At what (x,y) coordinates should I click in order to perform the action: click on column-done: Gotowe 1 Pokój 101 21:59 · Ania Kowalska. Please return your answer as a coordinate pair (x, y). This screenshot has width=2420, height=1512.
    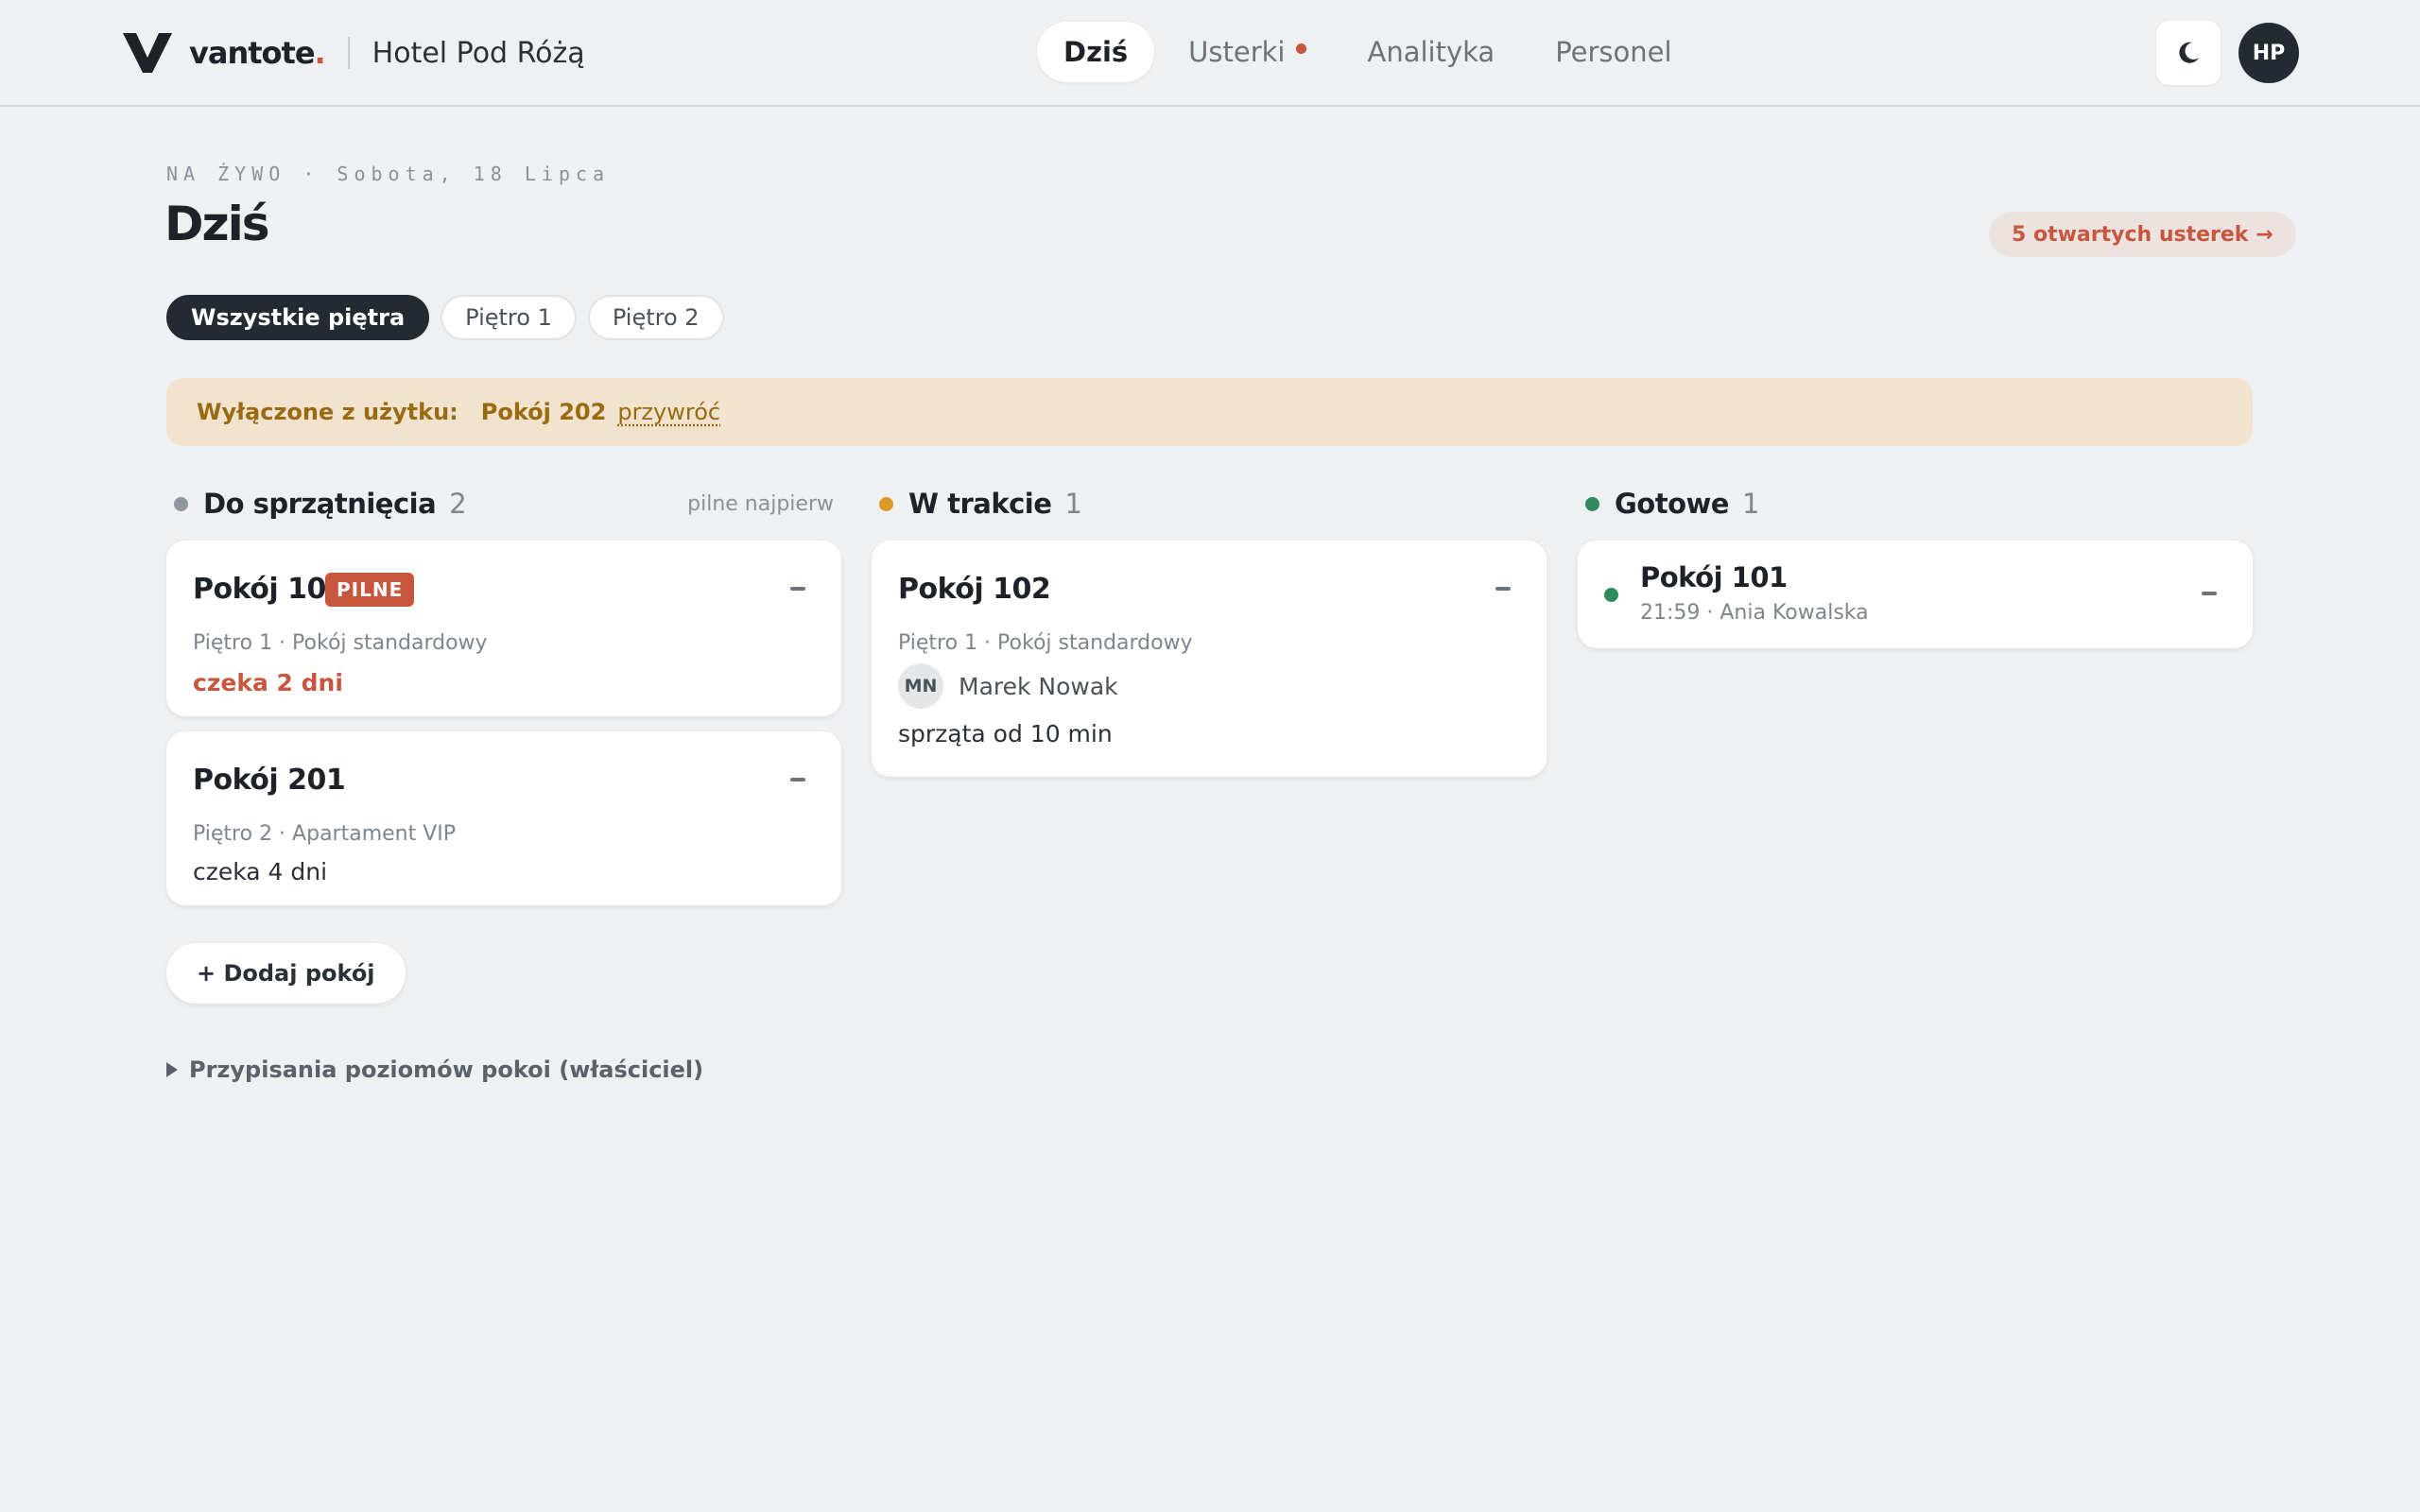
    Looking at the image, I should click on (1915, 565).